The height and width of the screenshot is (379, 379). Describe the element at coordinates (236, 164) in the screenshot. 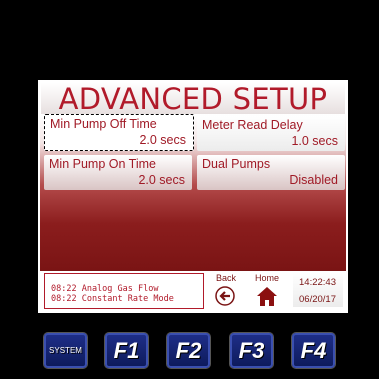

I see `field-label: Dual Pumps` at that location.